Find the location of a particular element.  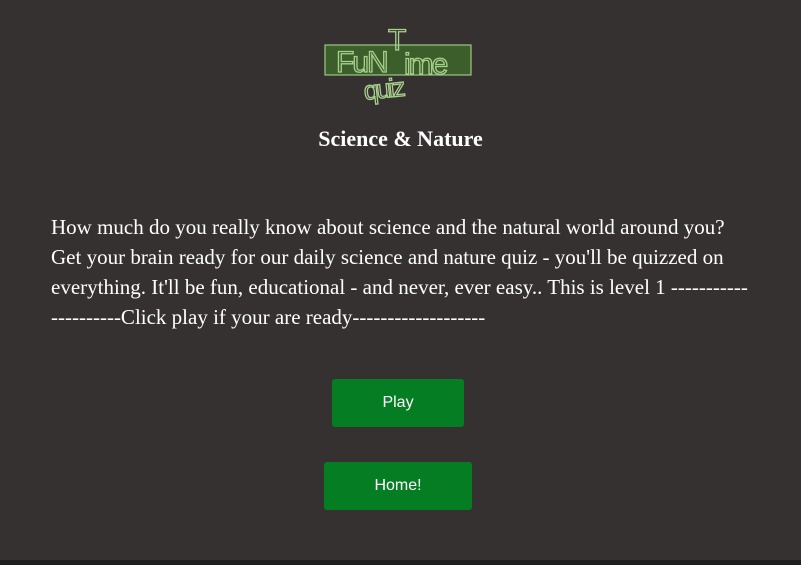

svg-text: ime is located at coordinates (426, 64).